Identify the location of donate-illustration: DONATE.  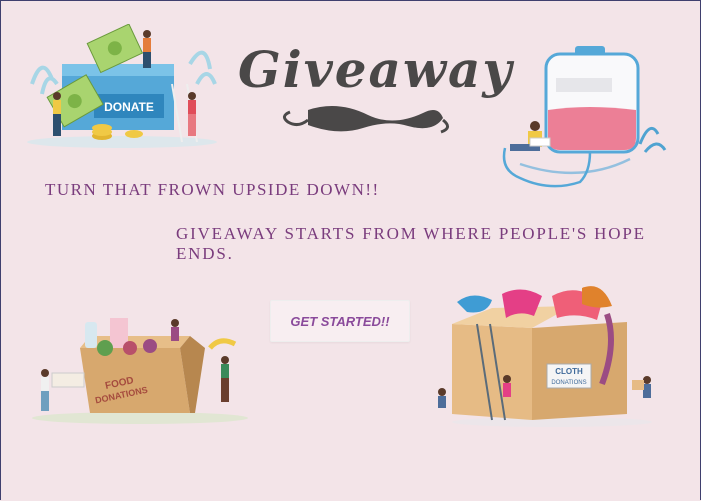
(122, 86).